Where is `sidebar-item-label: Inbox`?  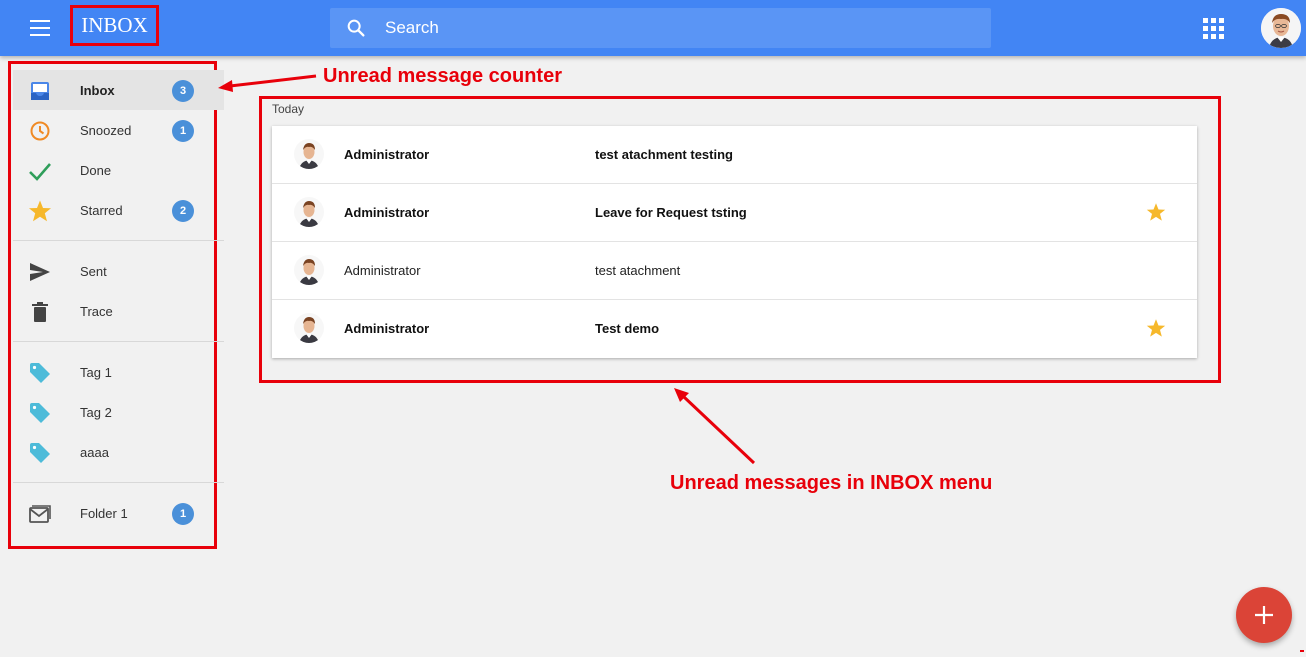 sidebar-item-label: Inbox is located at coordinates (97, 90).